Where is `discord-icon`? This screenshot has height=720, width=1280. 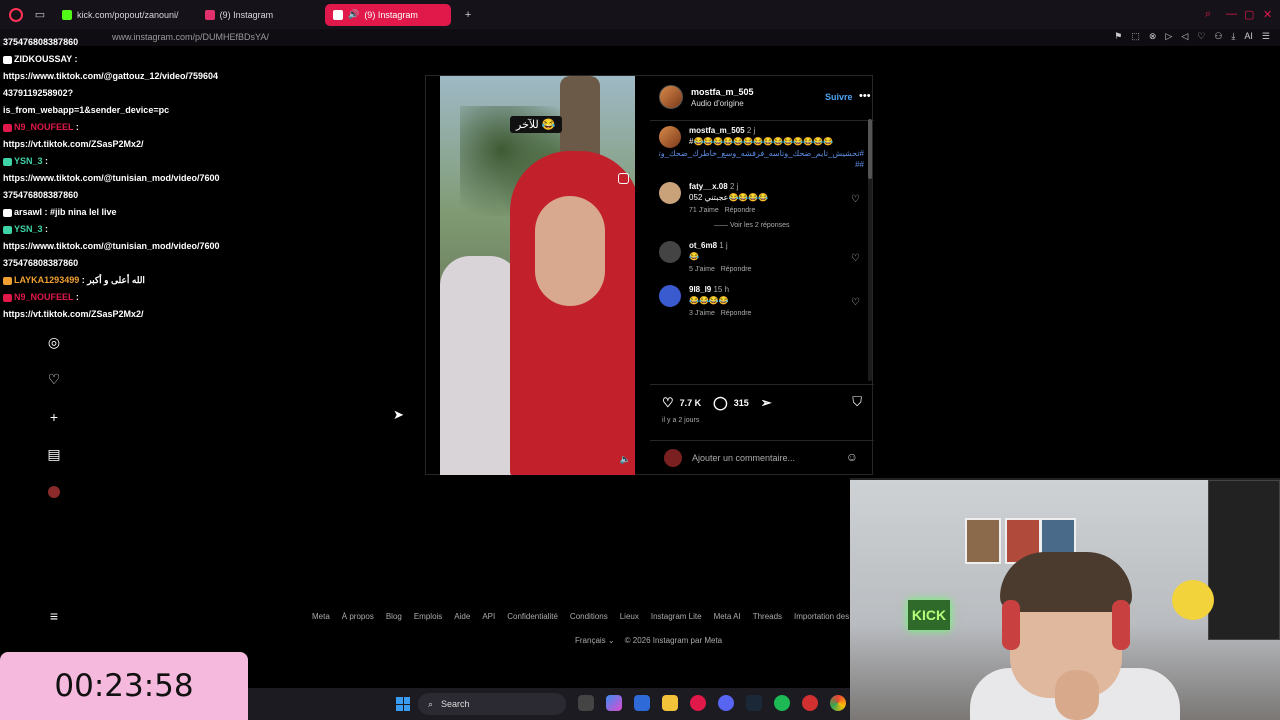 discord-icon is located at coordinates (726, 703).